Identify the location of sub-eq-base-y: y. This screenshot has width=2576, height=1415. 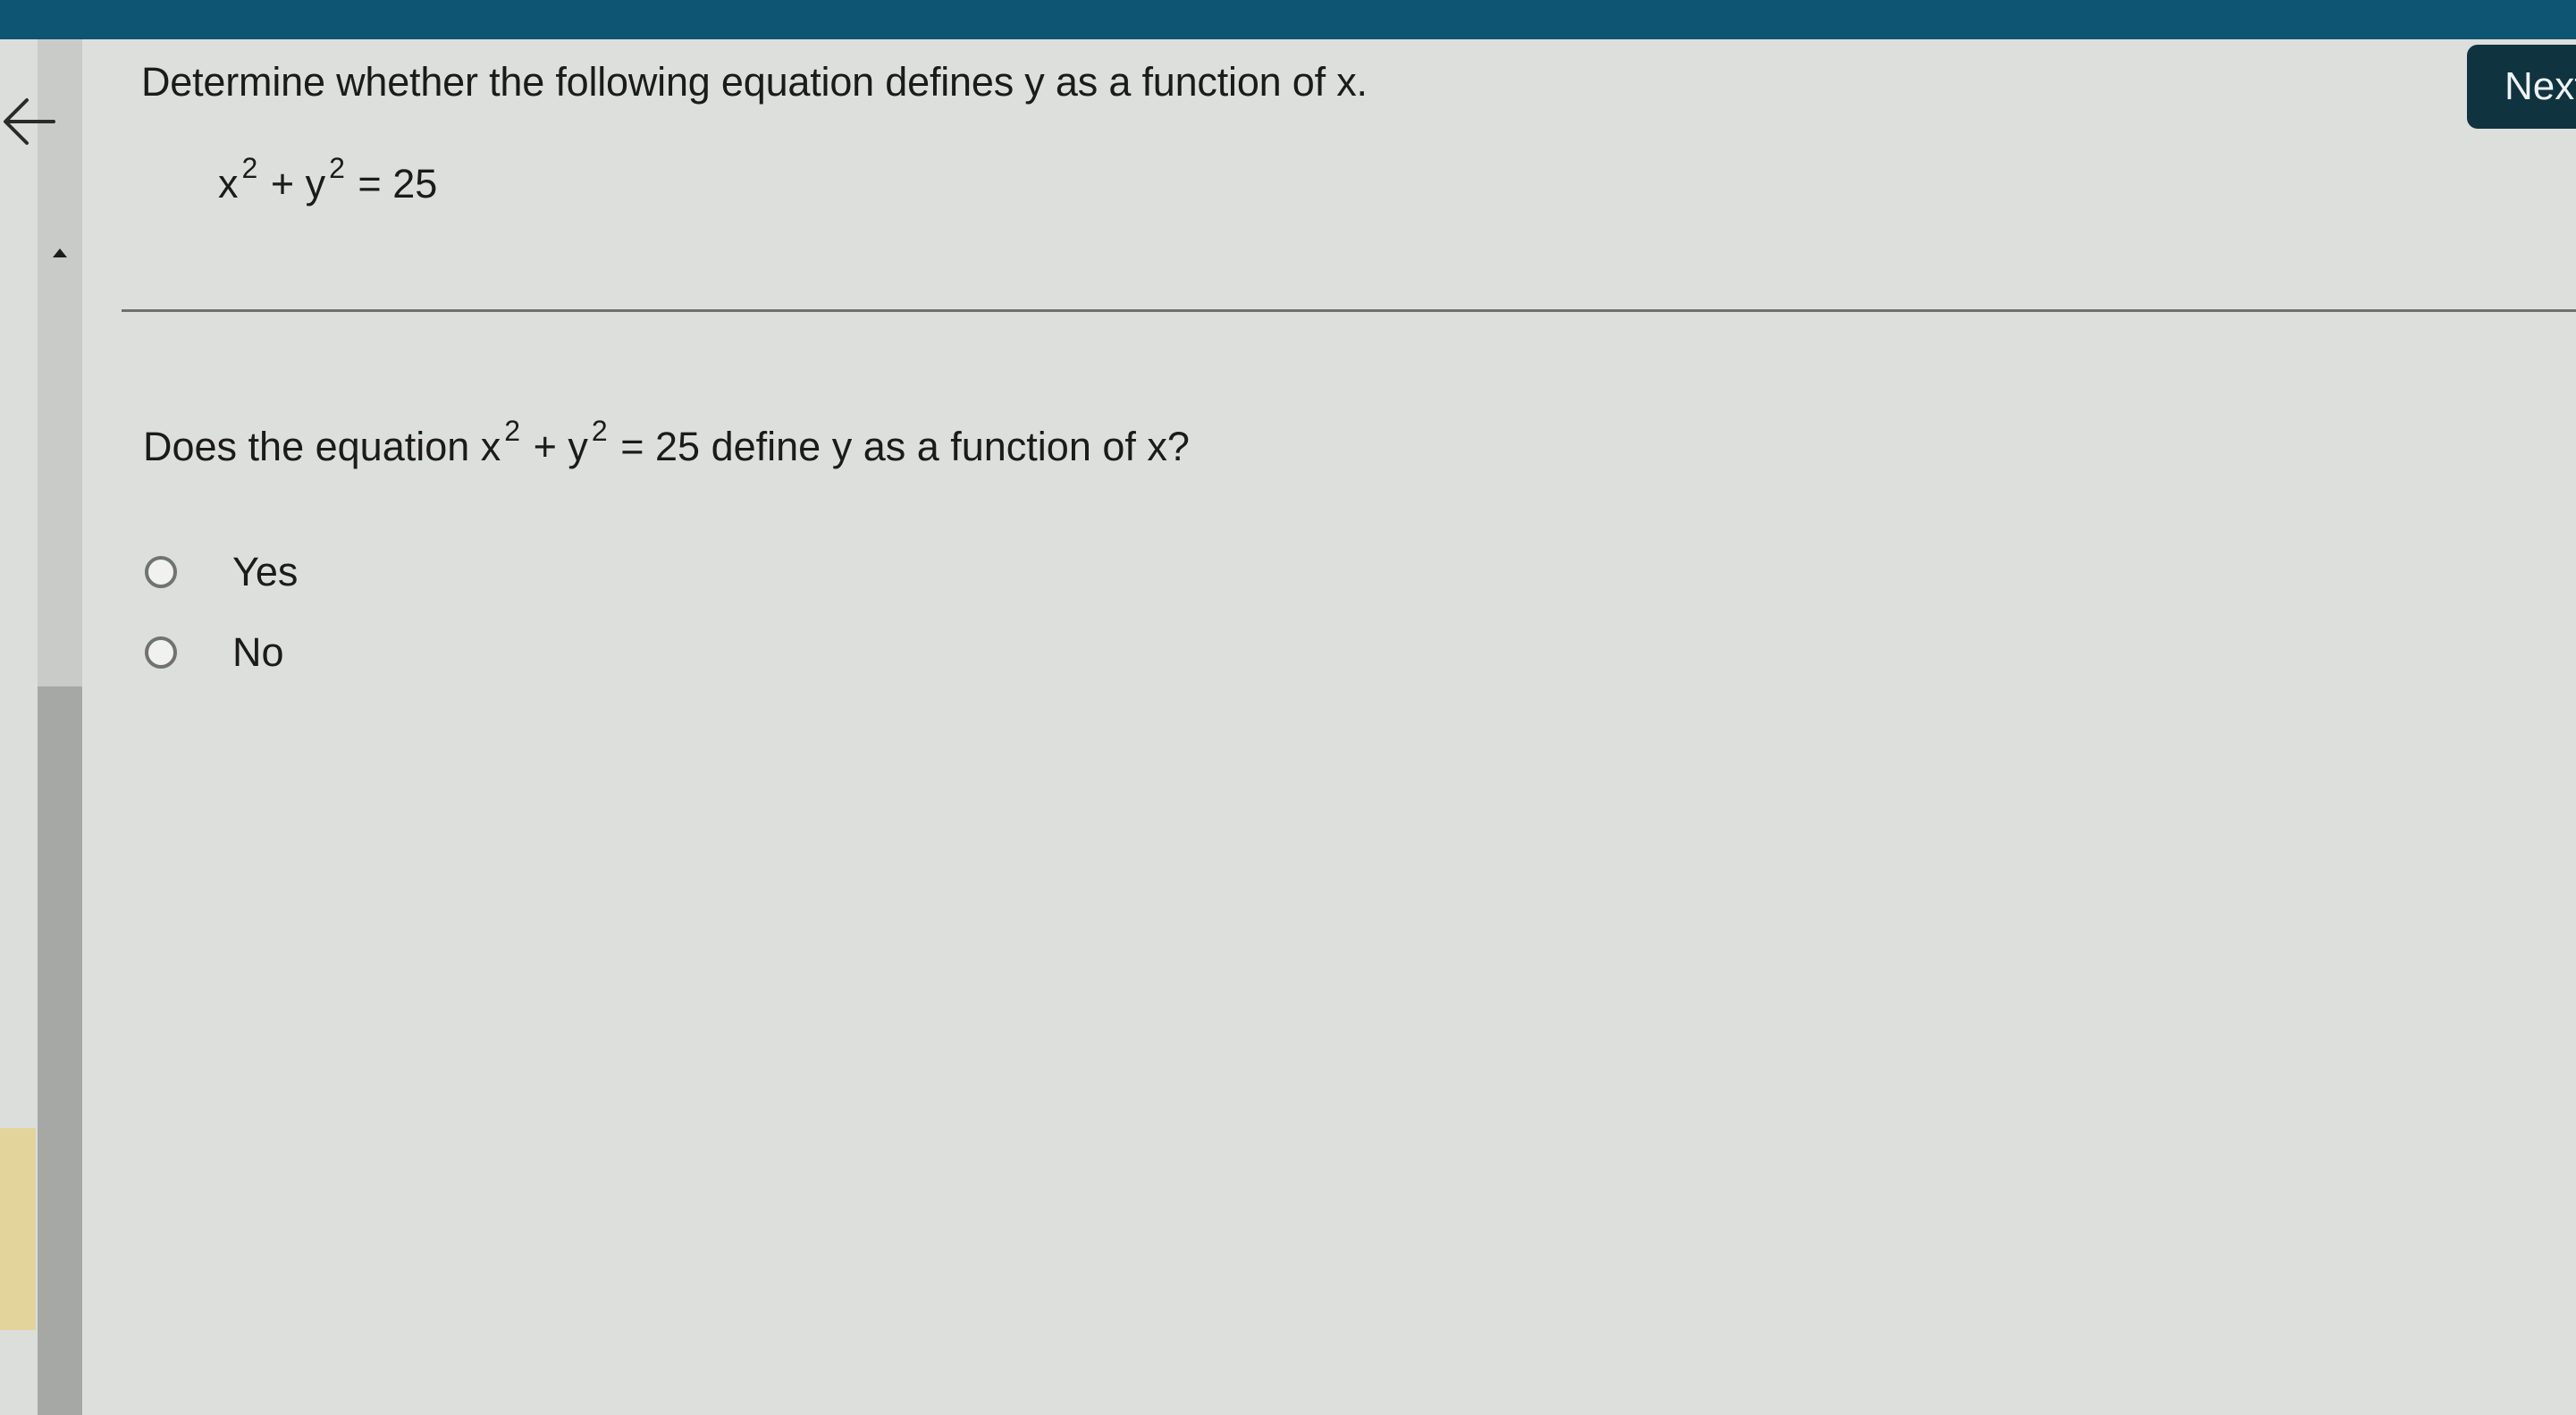
(578, 447).